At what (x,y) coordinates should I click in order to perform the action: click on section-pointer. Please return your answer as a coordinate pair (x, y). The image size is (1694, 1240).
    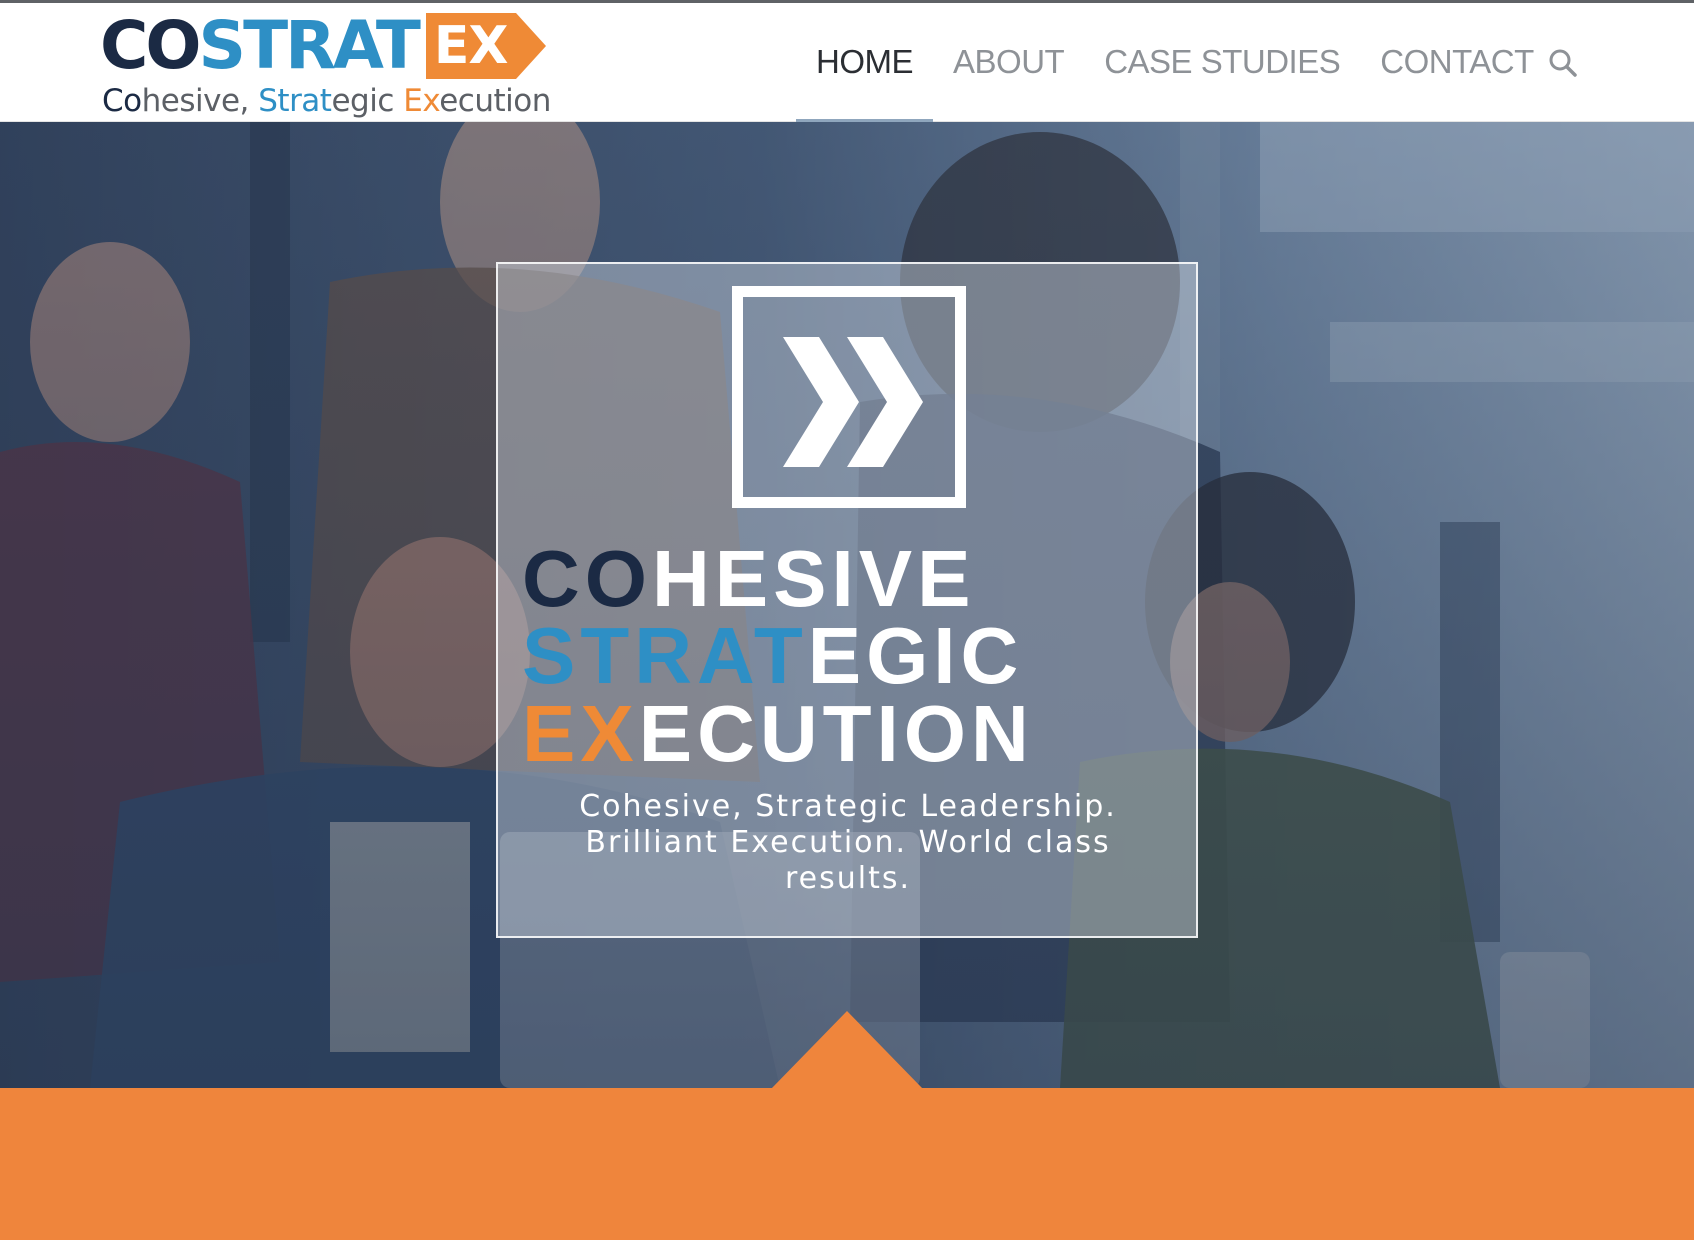
    Looking at the image, I should click on (847, 1049).